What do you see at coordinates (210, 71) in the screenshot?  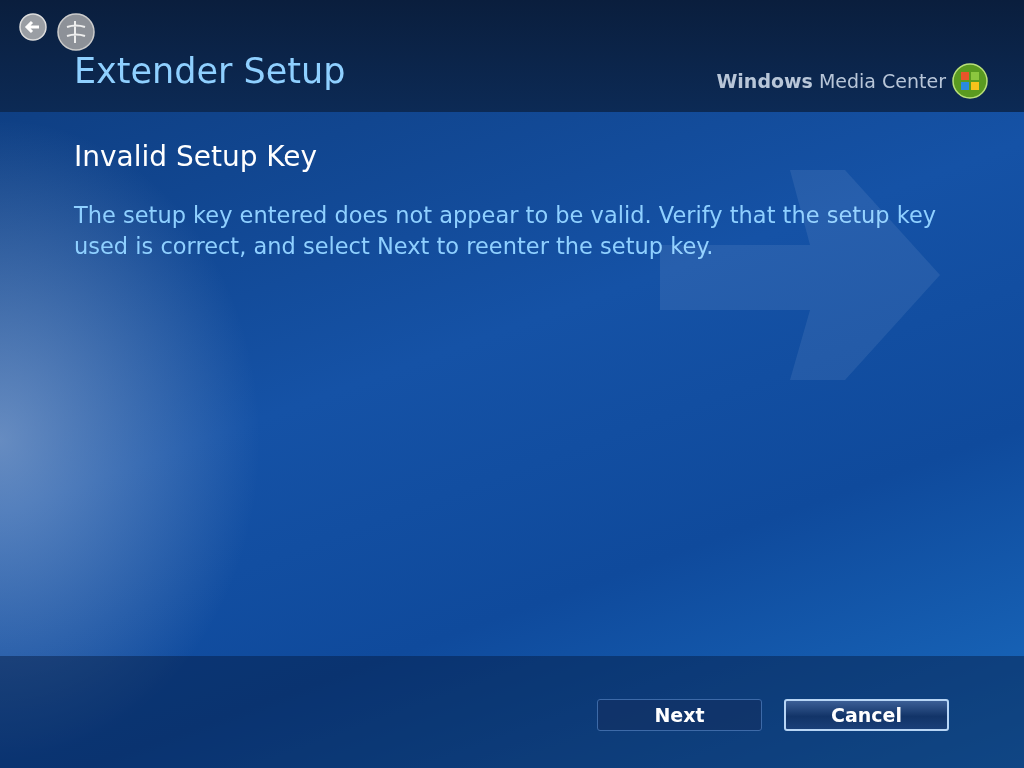 I see `window-title: Extender Setup` at bounding box center [210, 71].